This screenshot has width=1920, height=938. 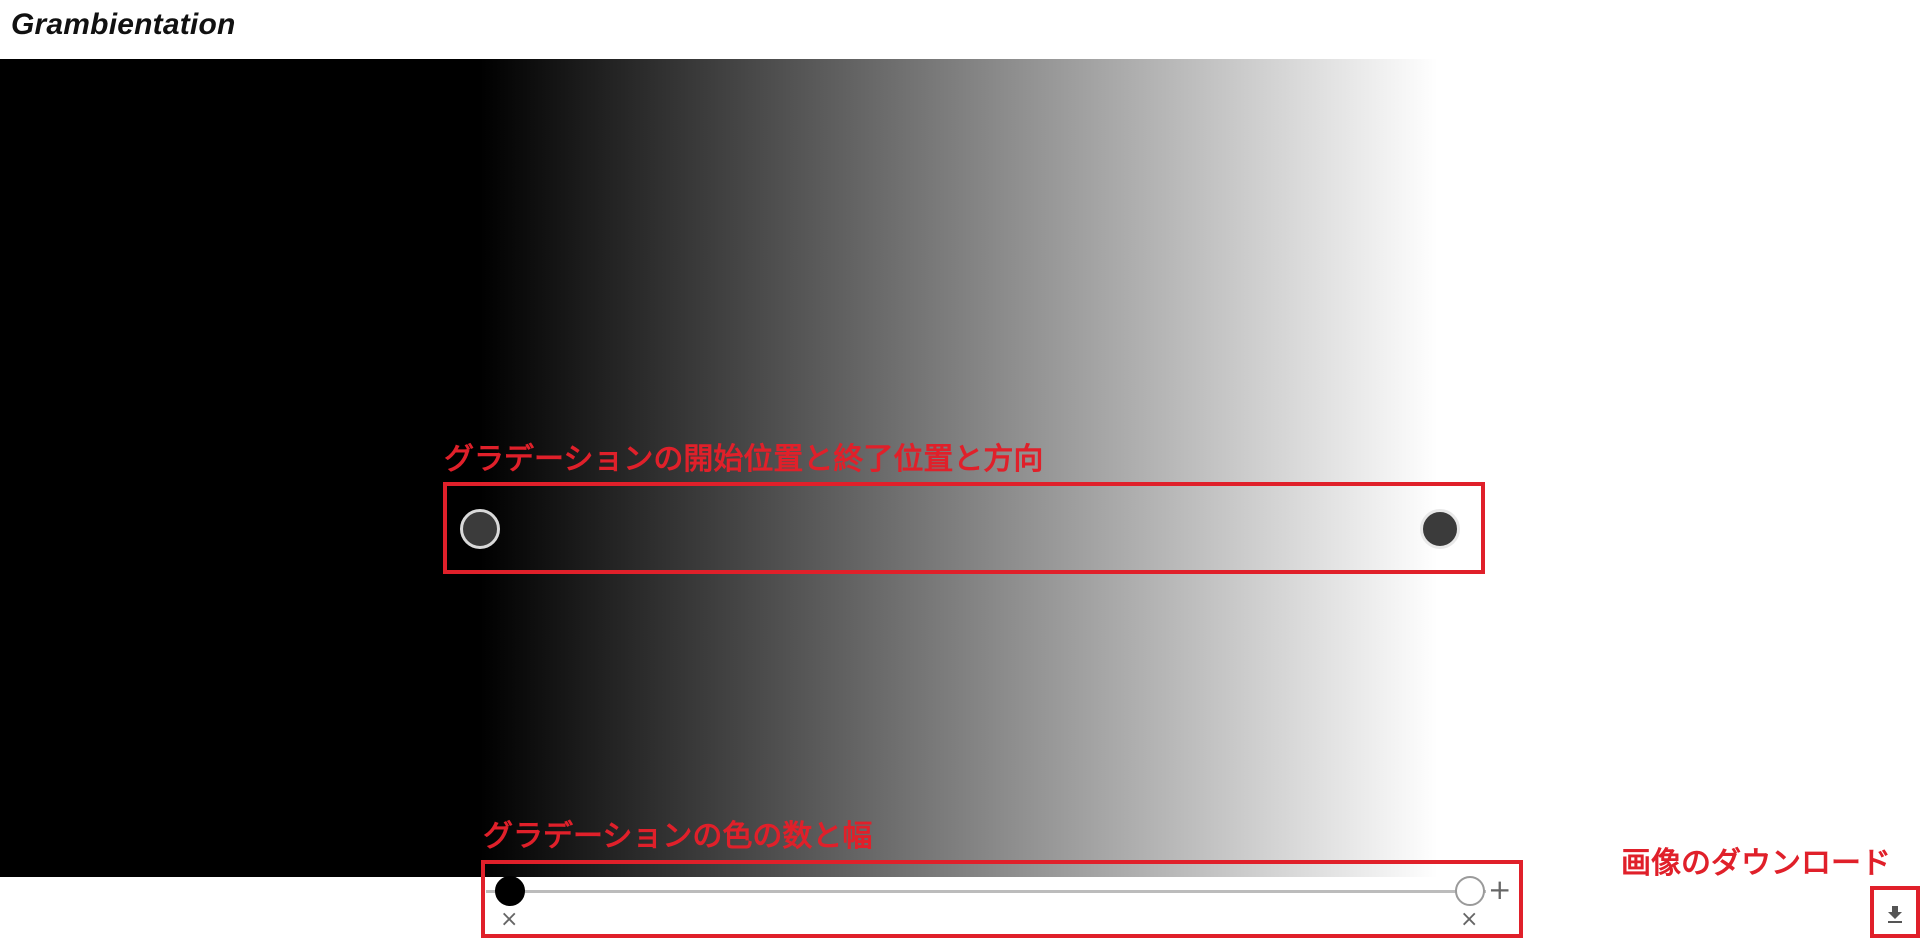 I want to click on color-stop-end, so click(x=1470, y=891).